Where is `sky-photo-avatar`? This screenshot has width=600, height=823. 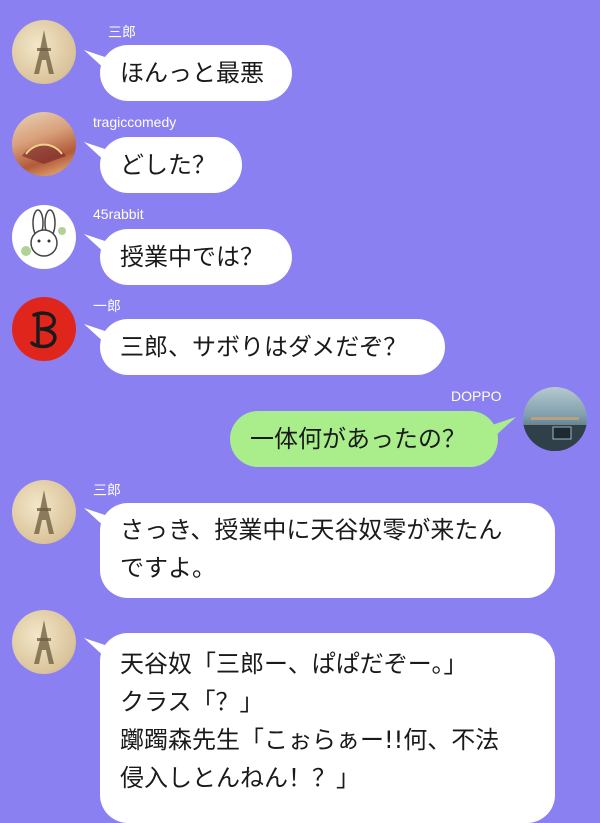 sky-photo-avatar is located at coordinates (555, 419).